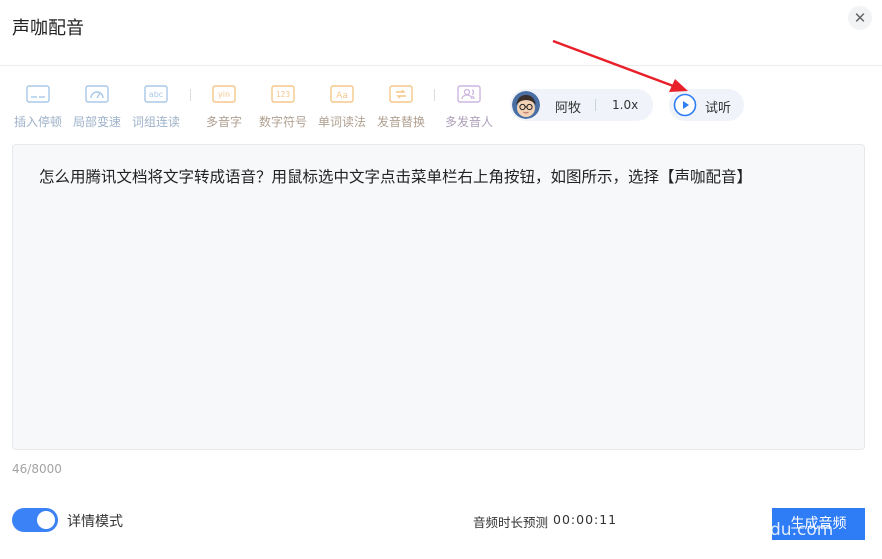 The image size is (882, 559). What do you see at coordinates (469, 94) in the screenshot?
I see `multi-speaker-icon` at bounding box center [469, 94].